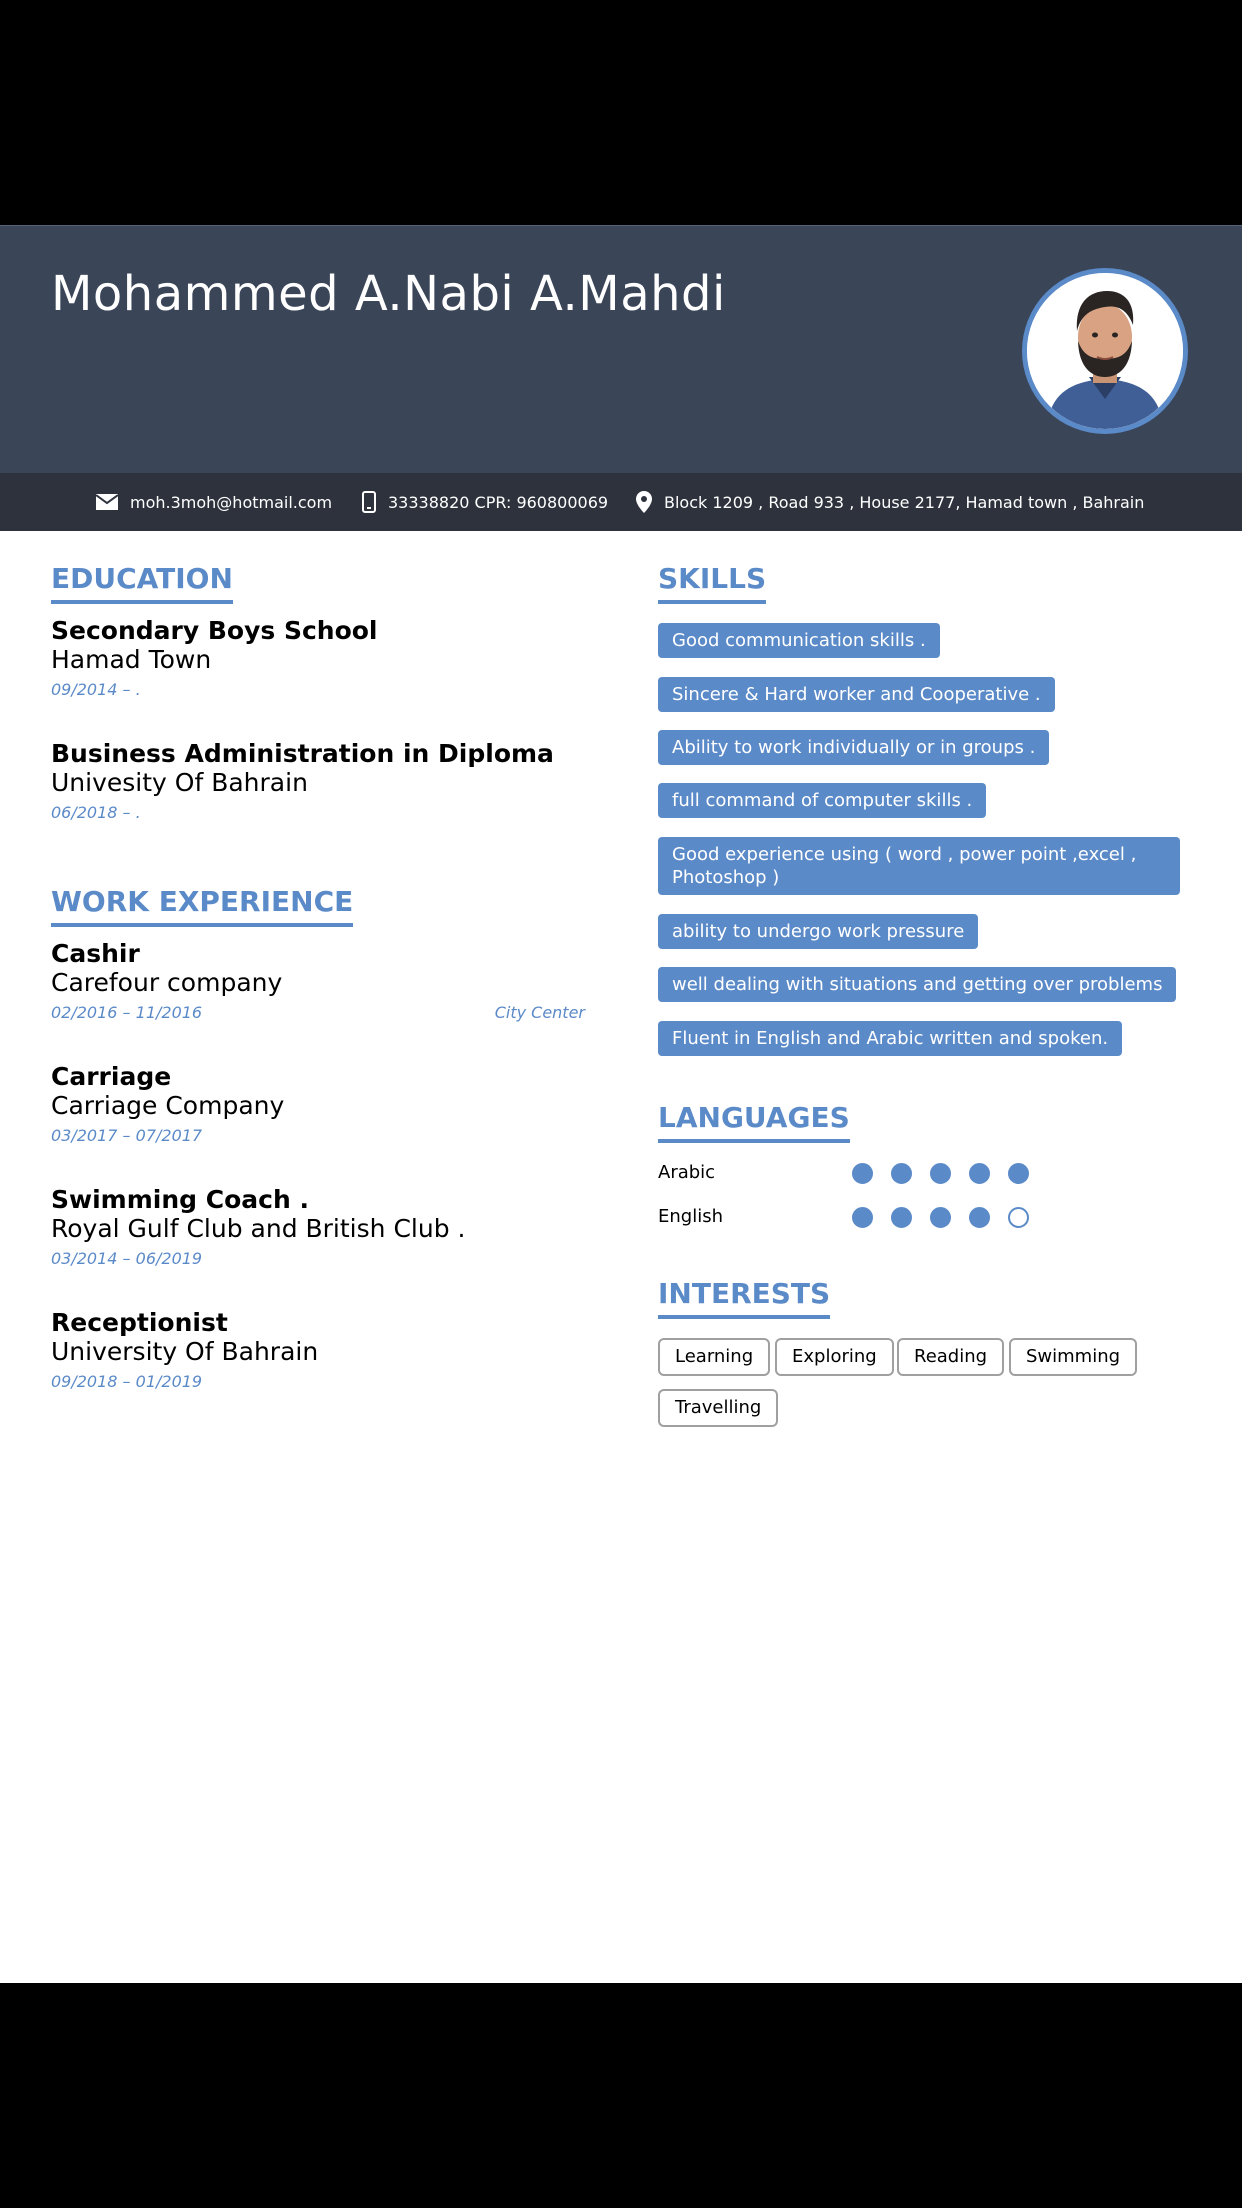  Describe the element at coordinates (142, 583) in the screenshot. I see `education-heading: EDUCATION` at that location.